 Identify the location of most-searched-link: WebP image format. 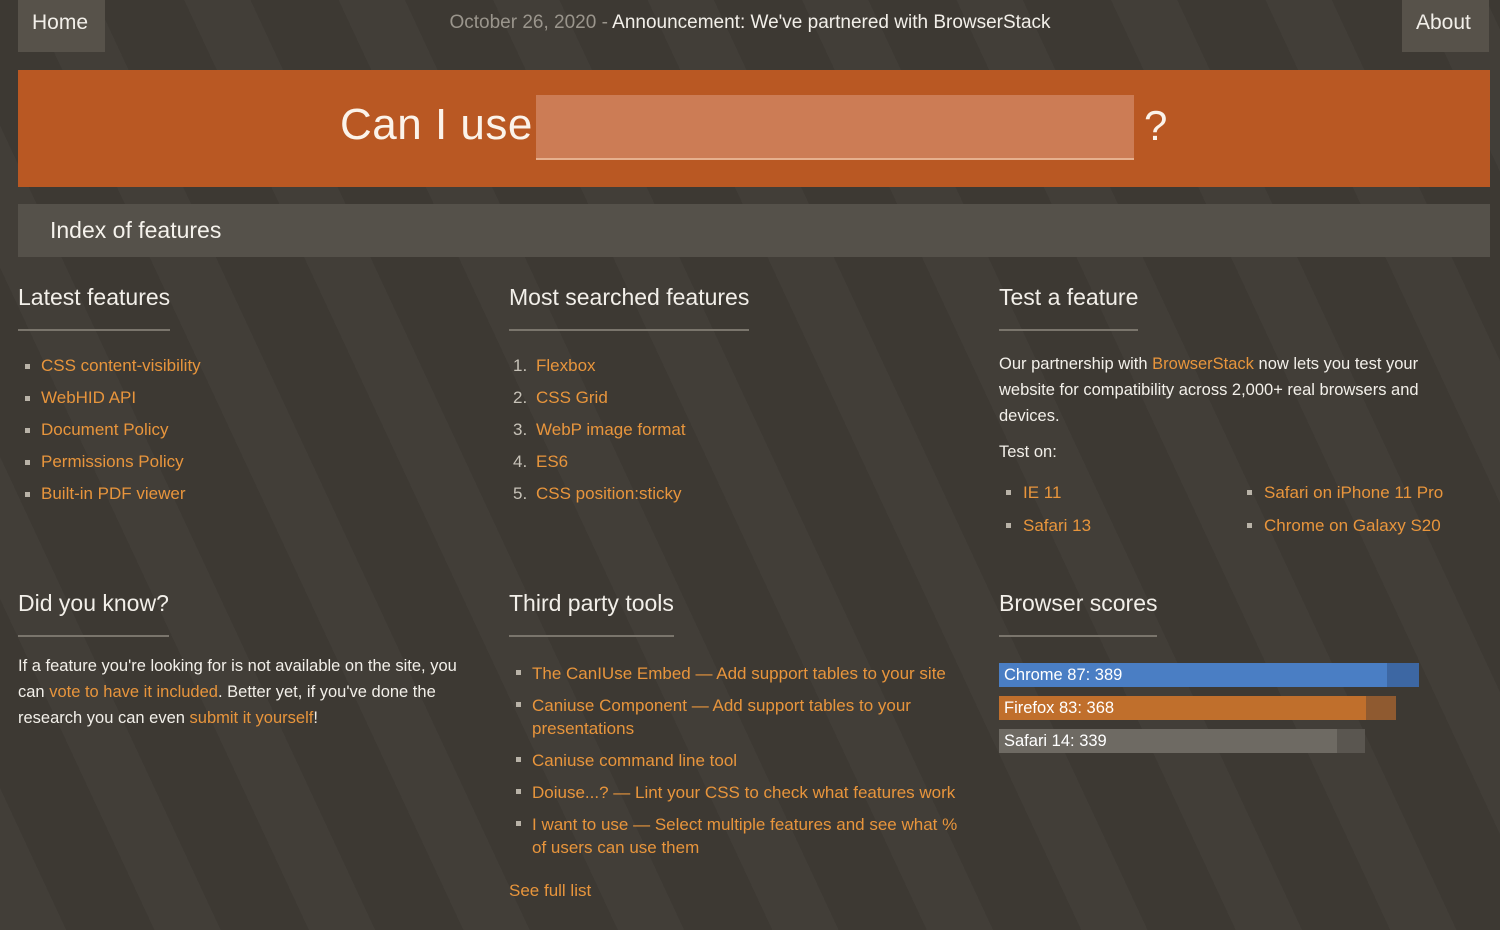
(611, 429).